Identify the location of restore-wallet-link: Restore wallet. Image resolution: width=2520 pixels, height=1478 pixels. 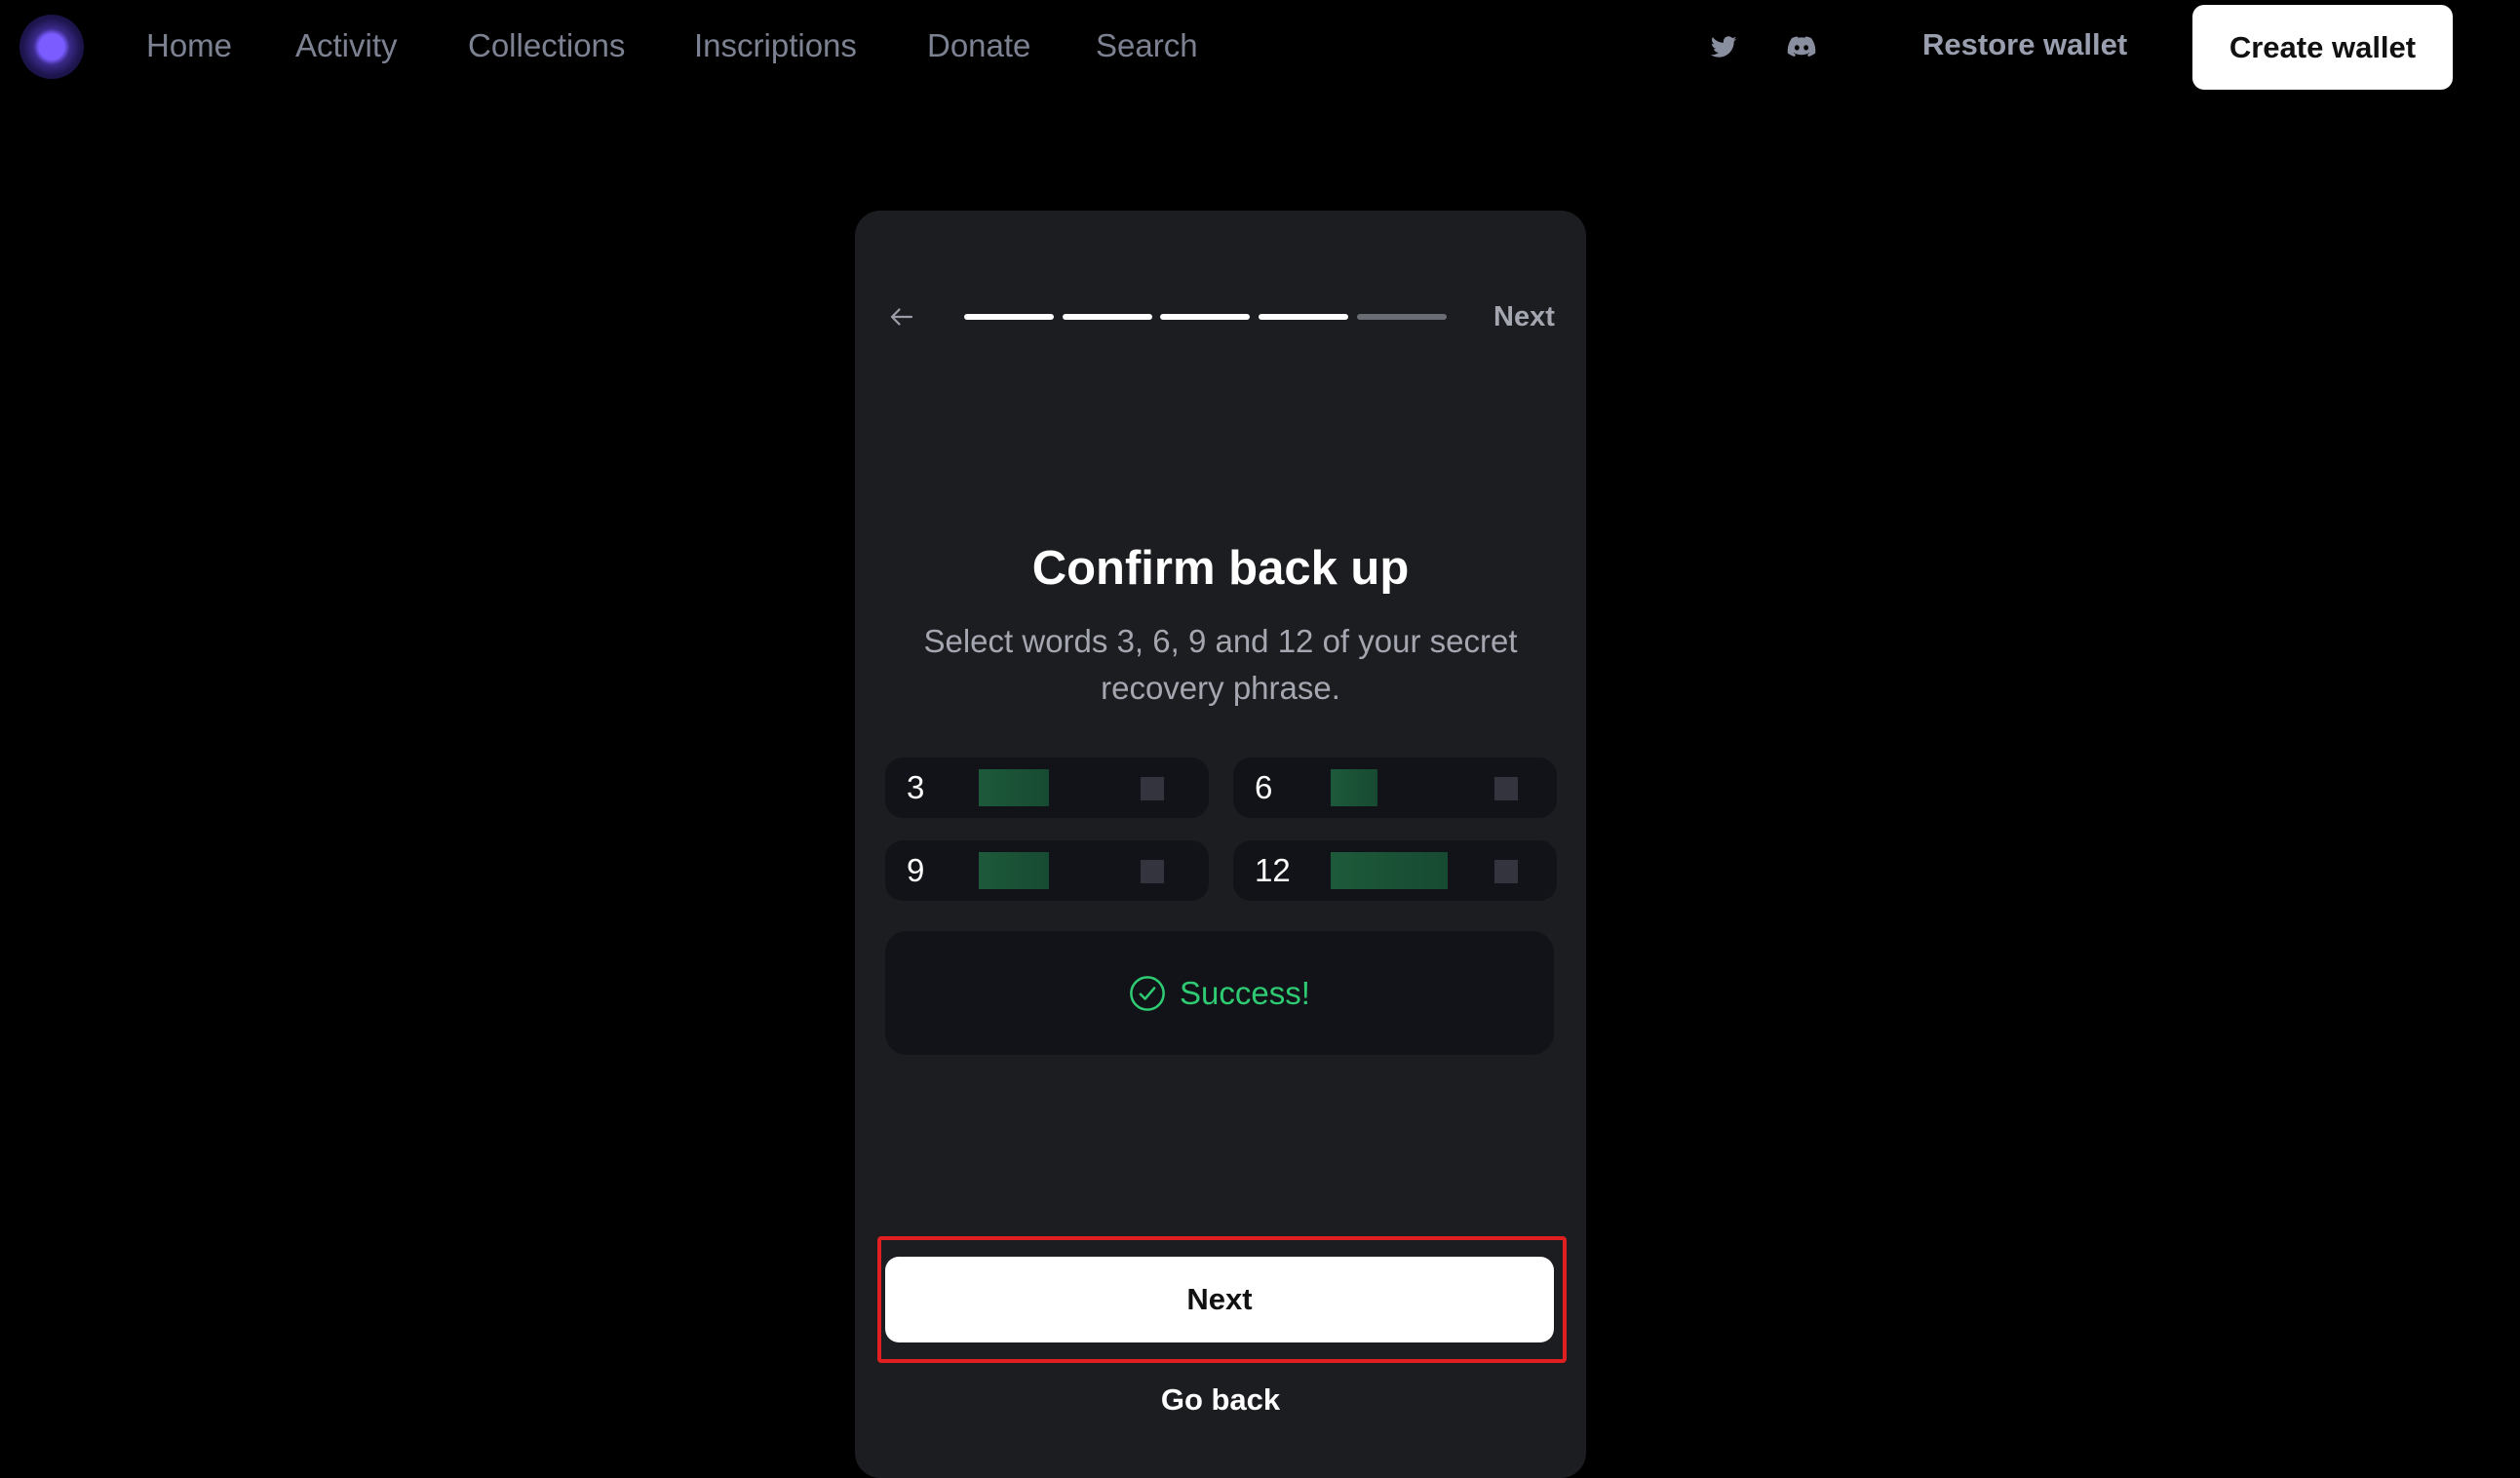
(2024, 44).